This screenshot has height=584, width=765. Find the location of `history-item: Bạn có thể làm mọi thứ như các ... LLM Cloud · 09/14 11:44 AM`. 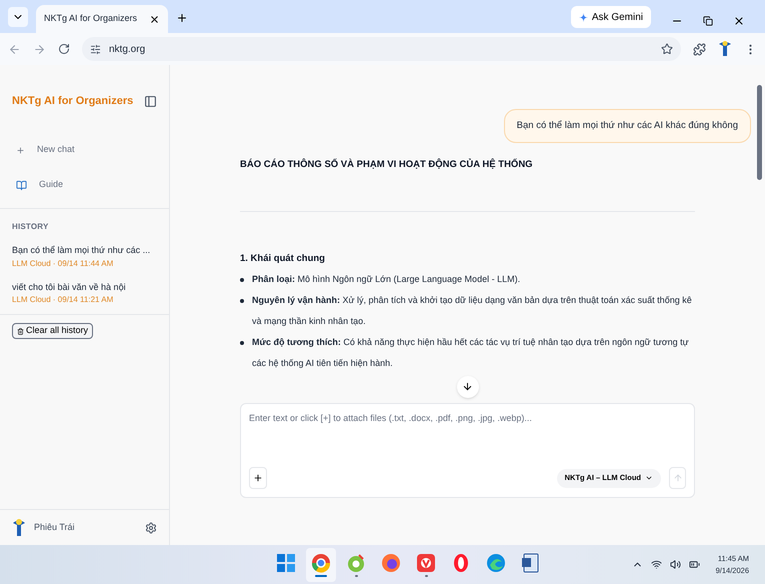

history-item: Bạn có thể làm mọi thứ như các ... LLM Cloud · 09/14 11:44 AM is located at coordinates (84, 257).